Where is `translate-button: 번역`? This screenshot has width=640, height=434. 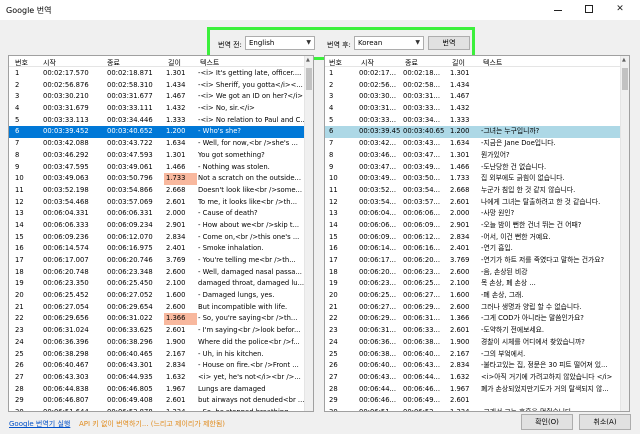 translate-button: 번역 is located at coordinates (449, 43).